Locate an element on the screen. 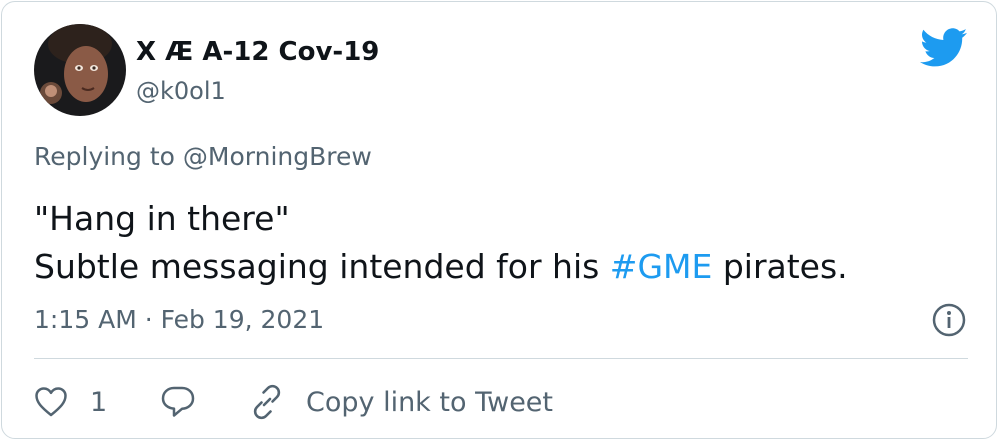 The height and width of the screenshot is (442, 1000). tweet-text-part: Subtle messaging intended for his is located at coordinates (322, 266).